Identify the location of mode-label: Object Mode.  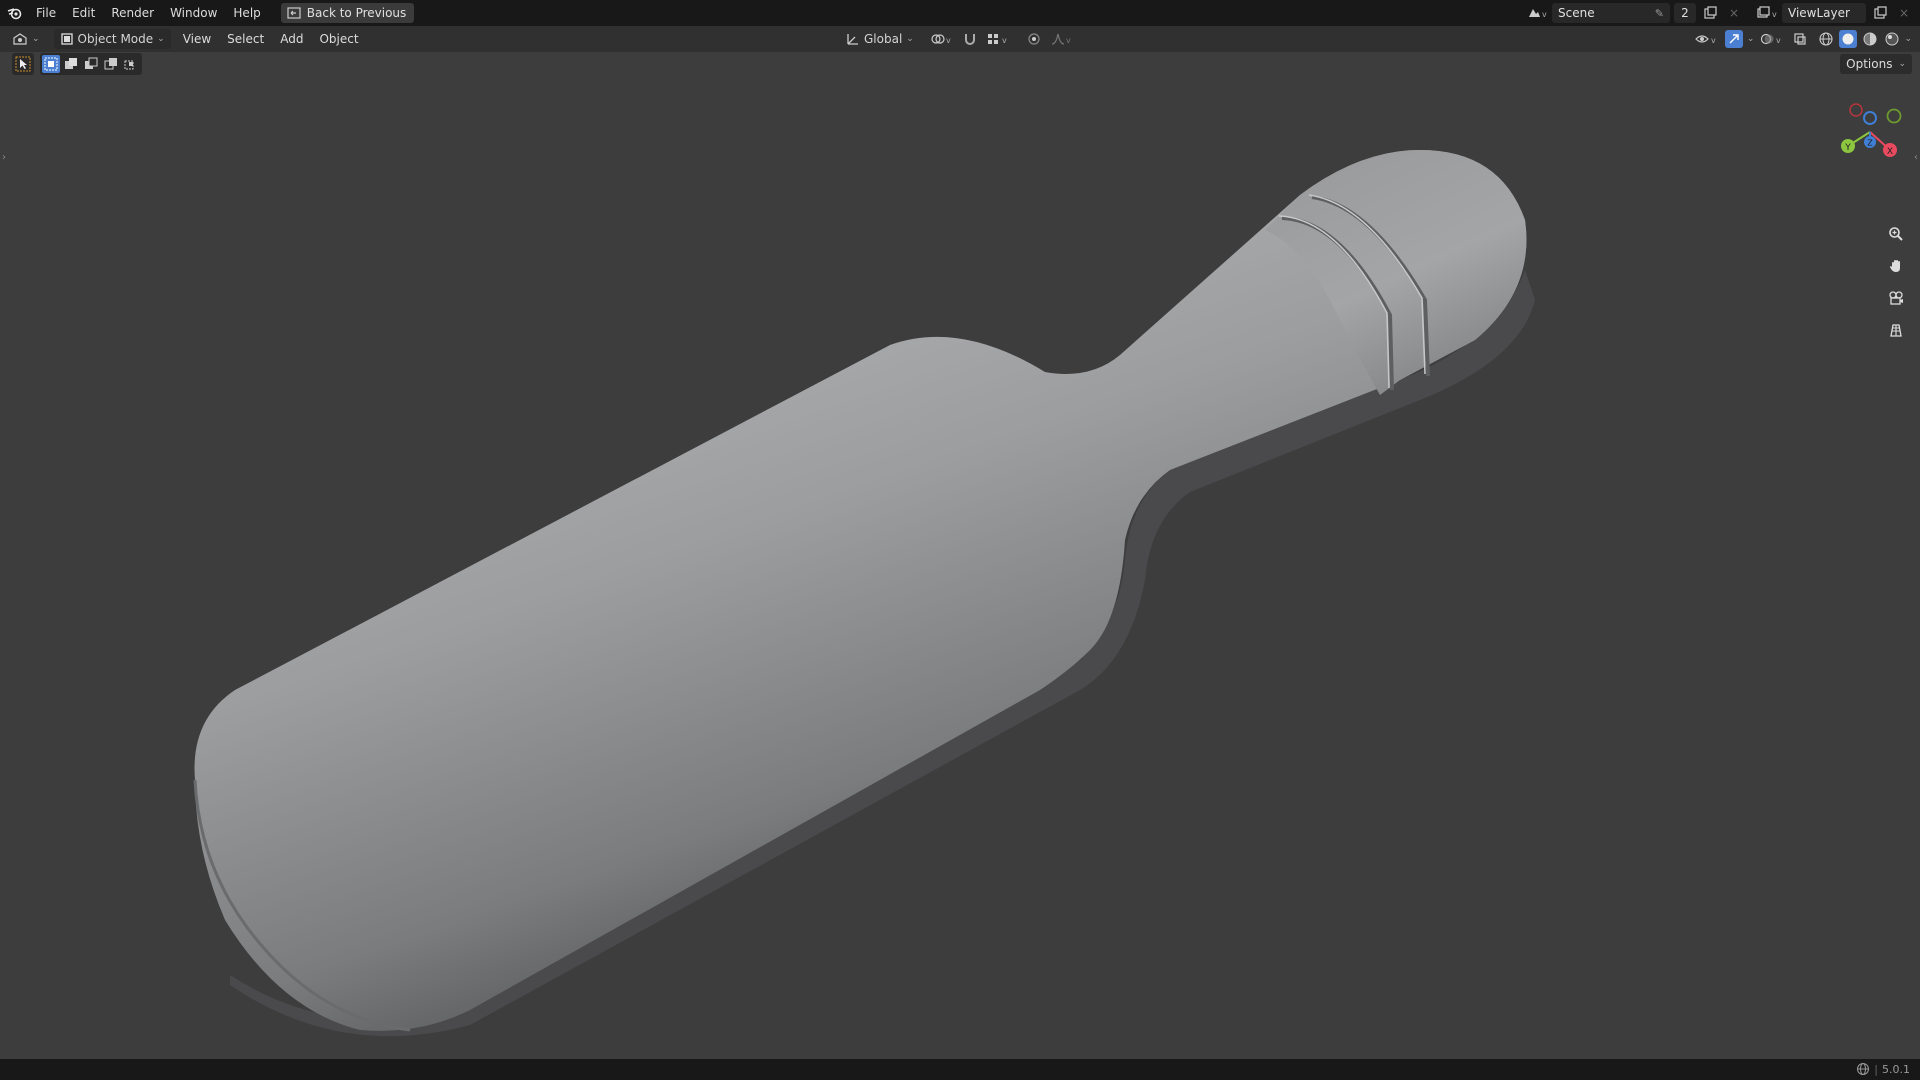
(115, 39).